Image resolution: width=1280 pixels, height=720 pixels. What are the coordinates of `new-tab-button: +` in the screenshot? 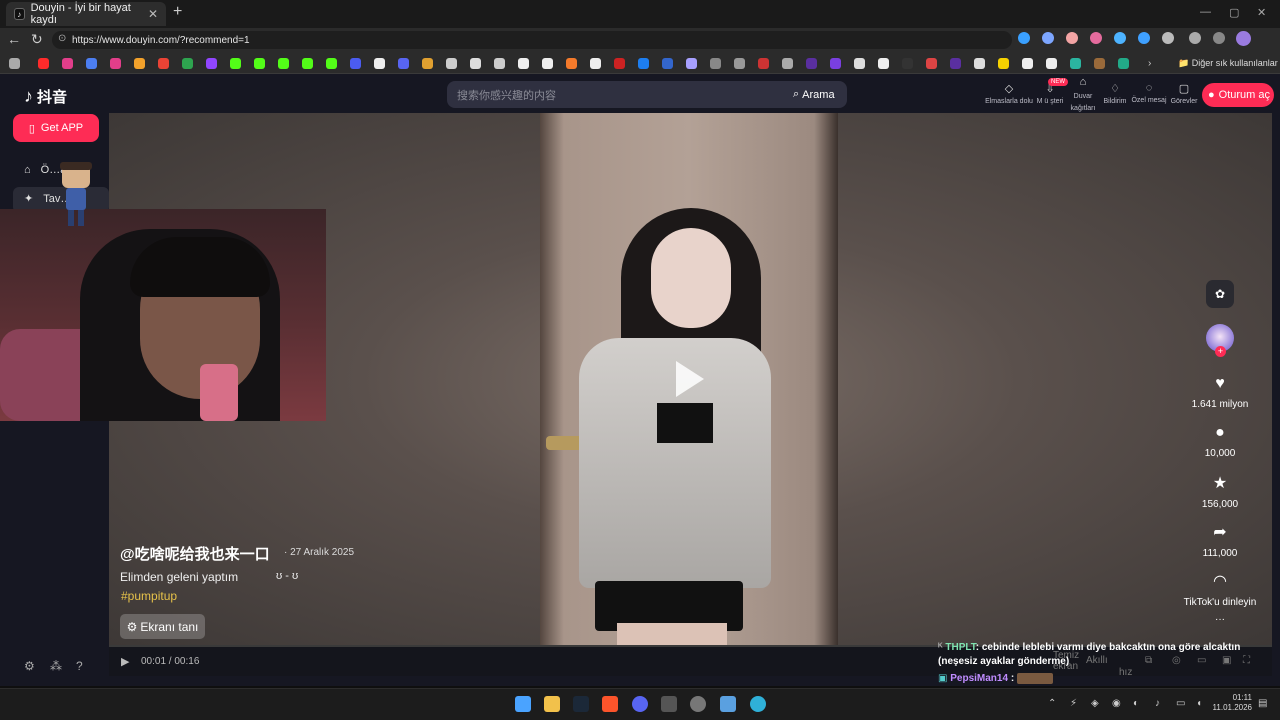 It's located at (177, 12).